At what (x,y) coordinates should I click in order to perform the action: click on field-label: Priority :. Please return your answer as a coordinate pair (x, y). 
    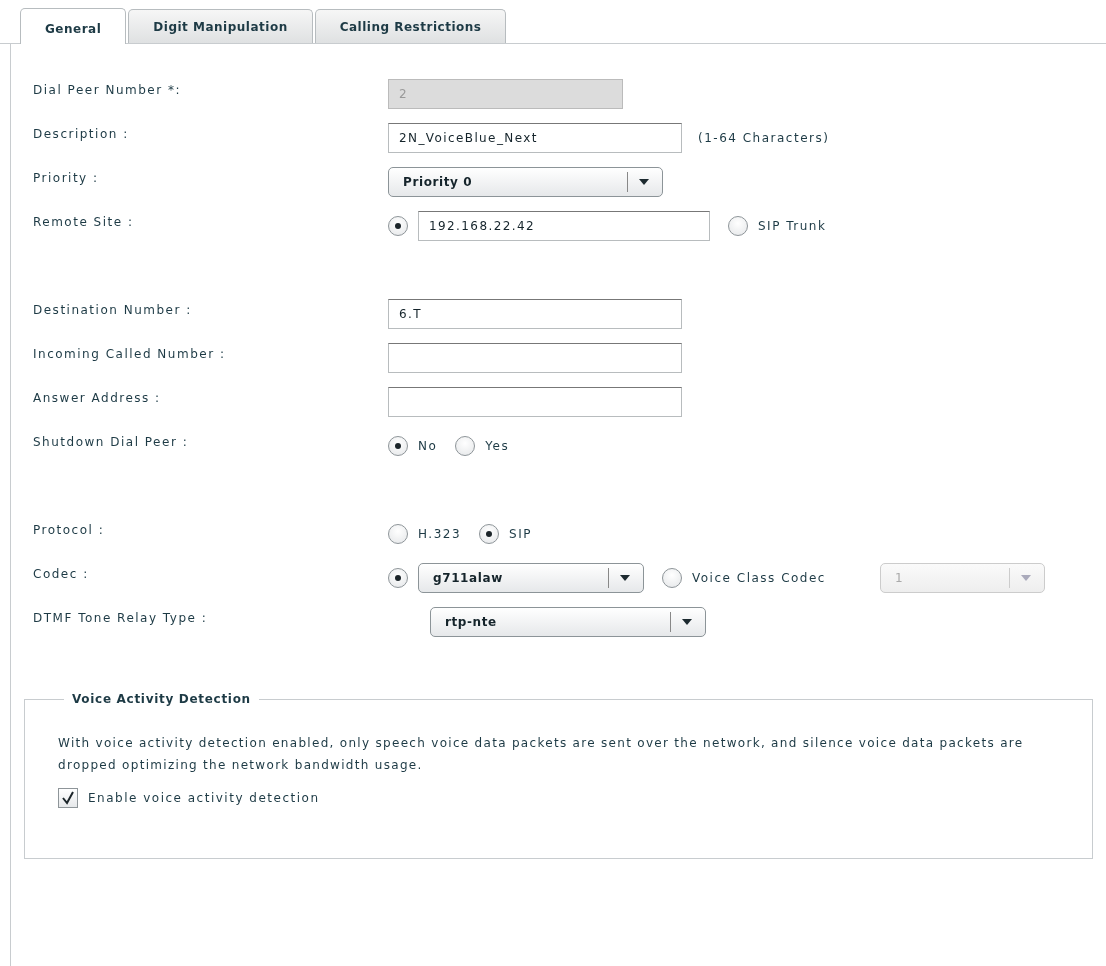
    Looking at the image, I should click on (66, 178).